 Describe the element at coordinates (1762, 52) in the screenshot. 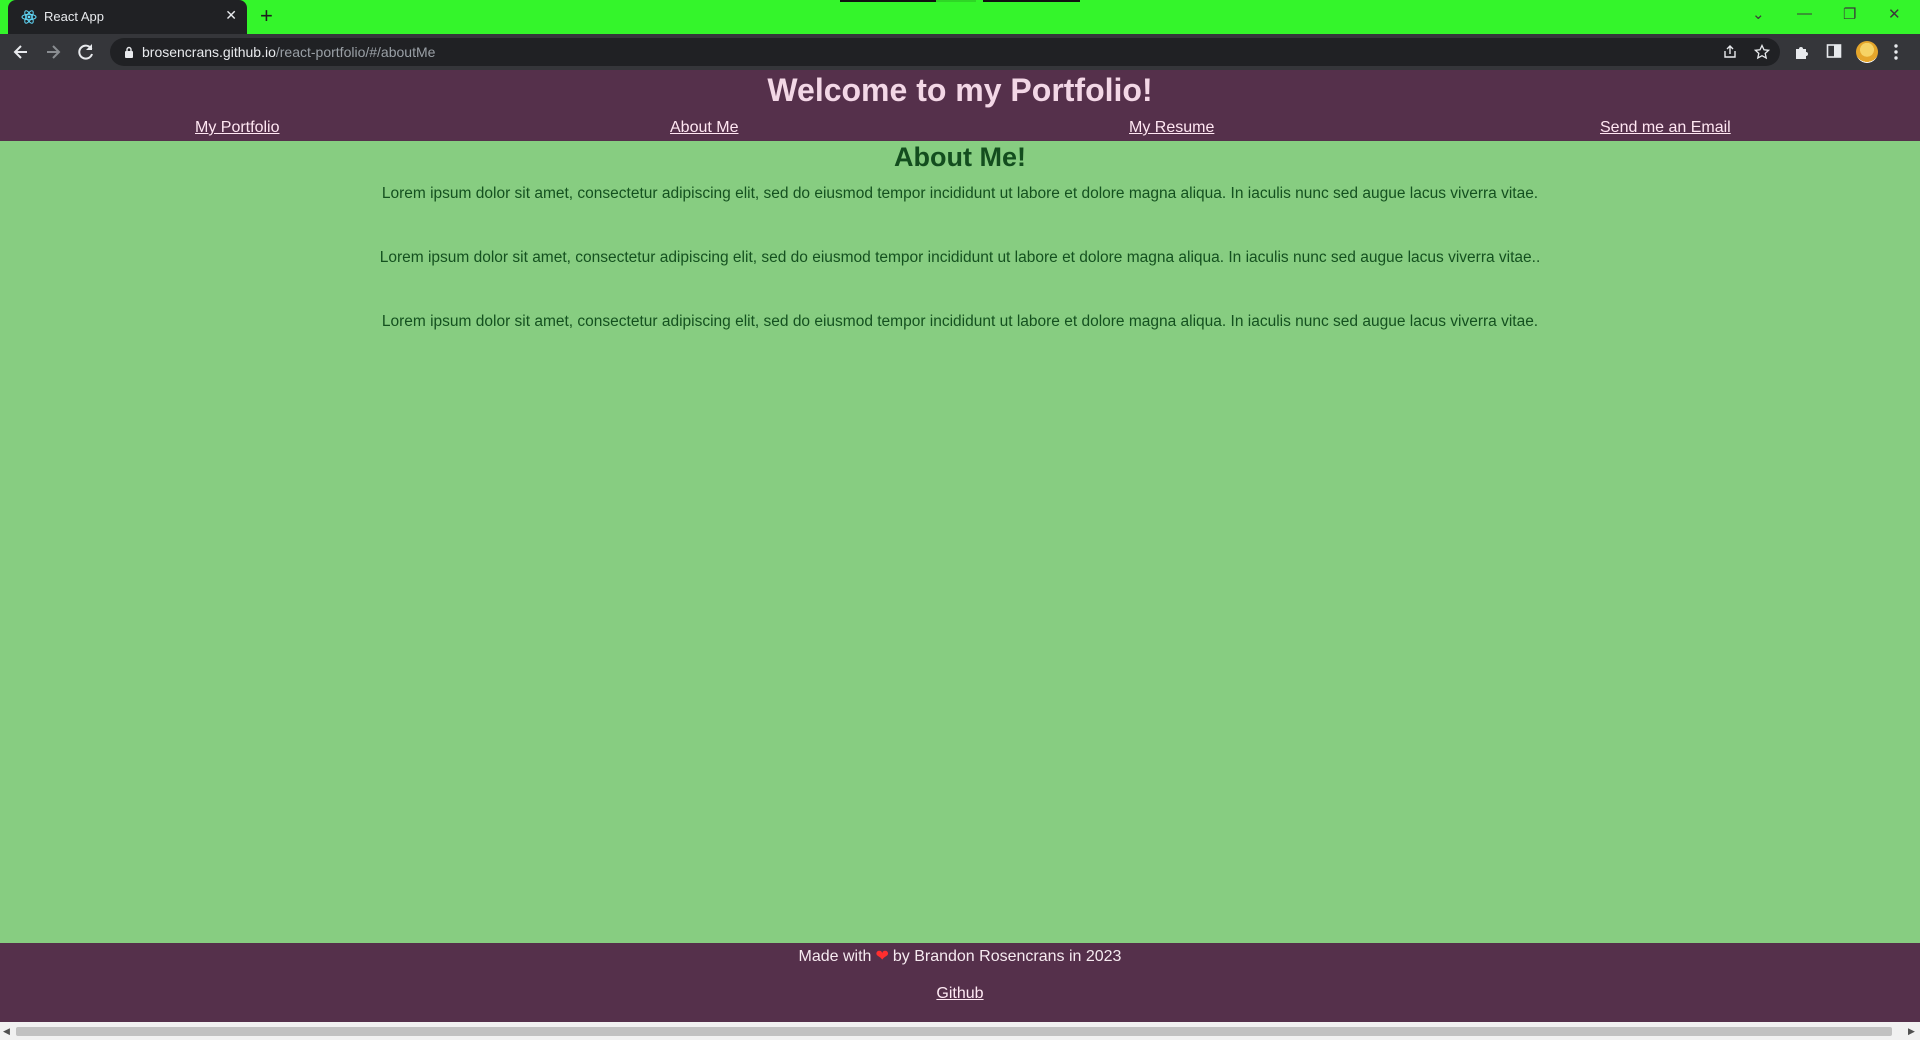

I see `bookmark-star-icon` at that location.